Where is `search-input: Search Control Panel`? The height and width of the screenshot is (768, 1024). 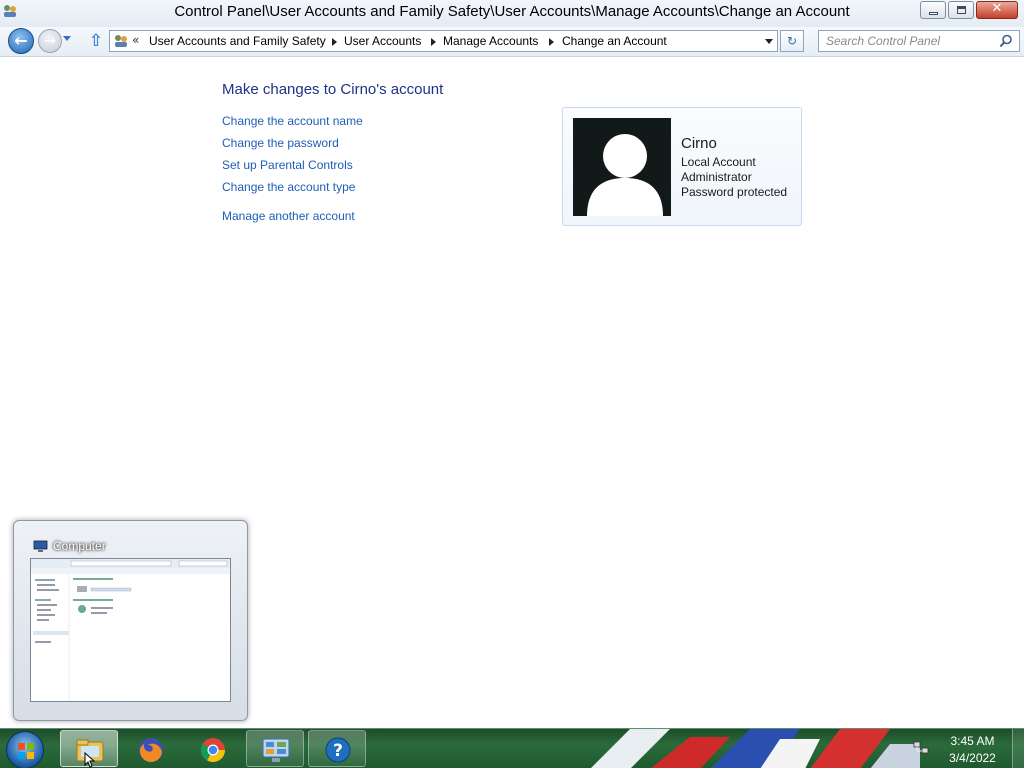 search-input: Search Control Panel is located at coordinates (919, 41).